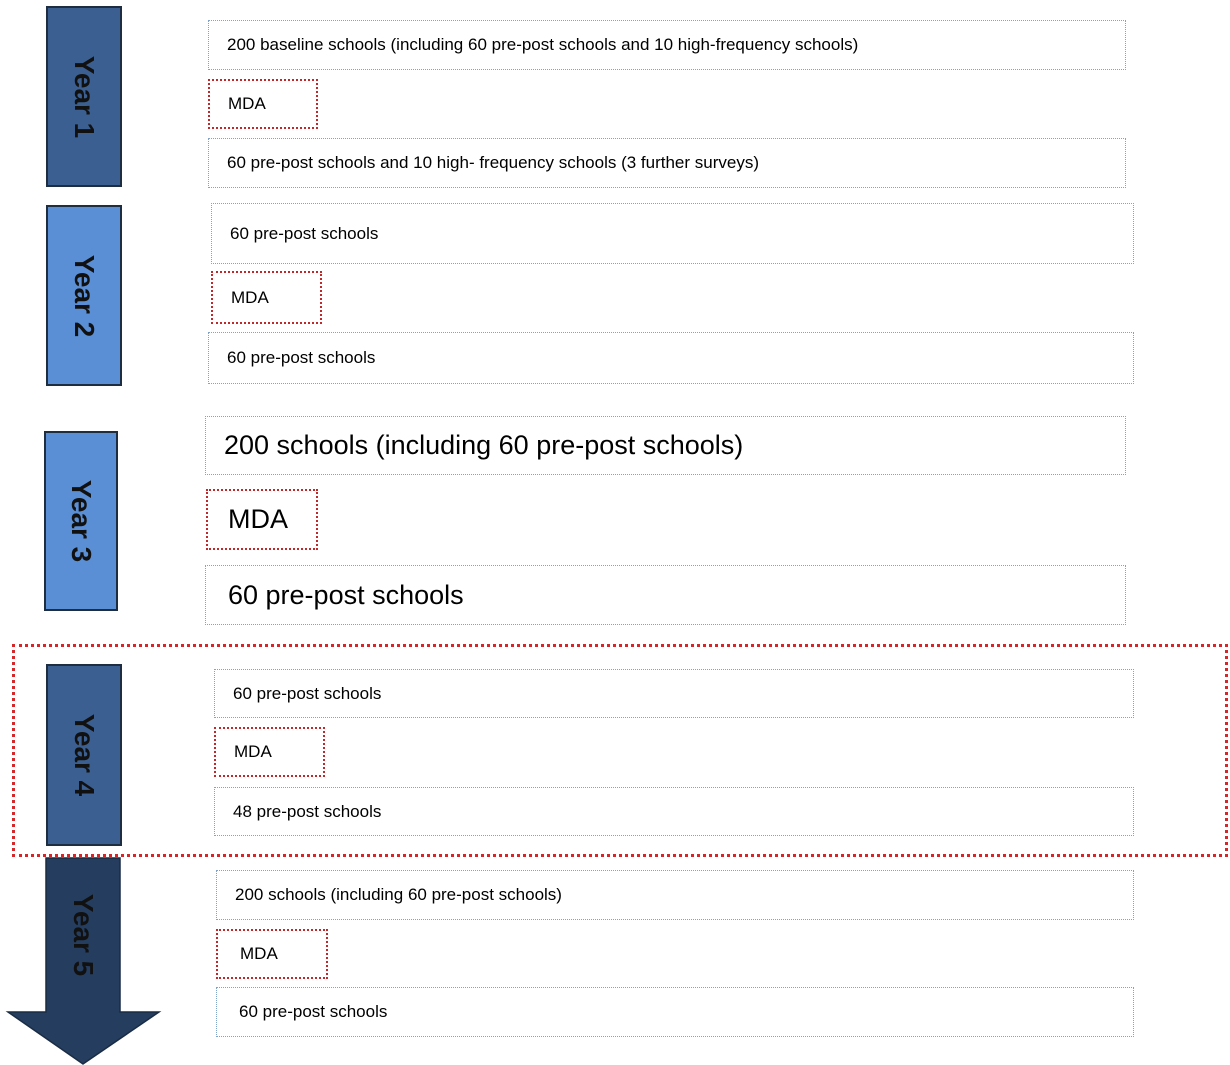 This screenshot has width=1230, height=1065. I want to click on year-4-pre-survey: 60 pre-post schools, so click(674, 693).